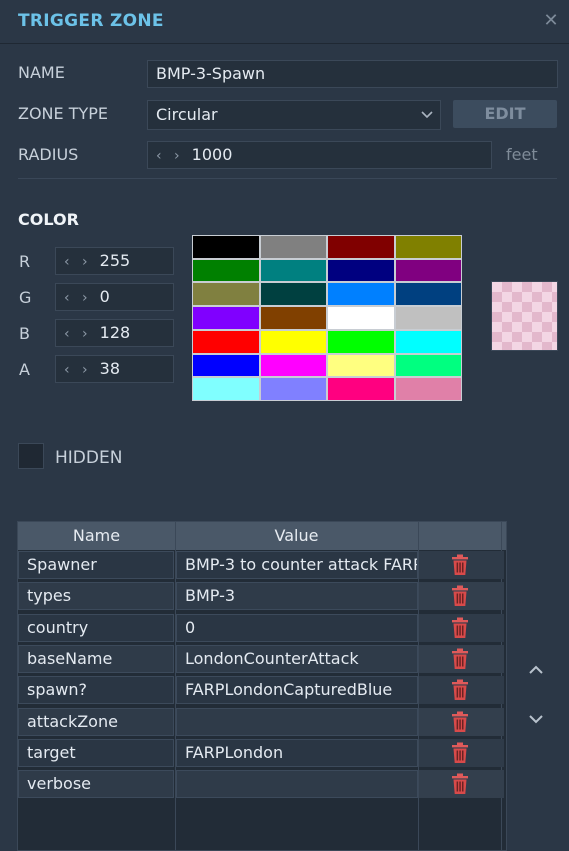 Image resolution: width=569 pixels, height=851 pixels. I want to click on radius-label: RADIUS, so click(48, 154).